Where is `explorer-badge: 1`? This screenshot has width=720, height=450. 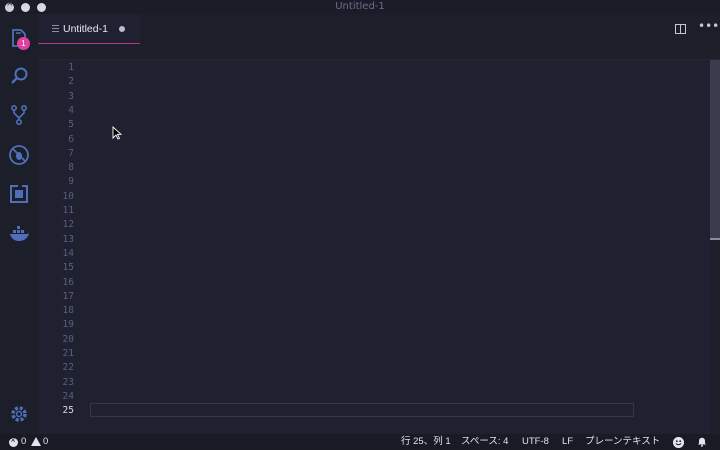 explorer-badge: 1 is located at coordinates (23, 43).